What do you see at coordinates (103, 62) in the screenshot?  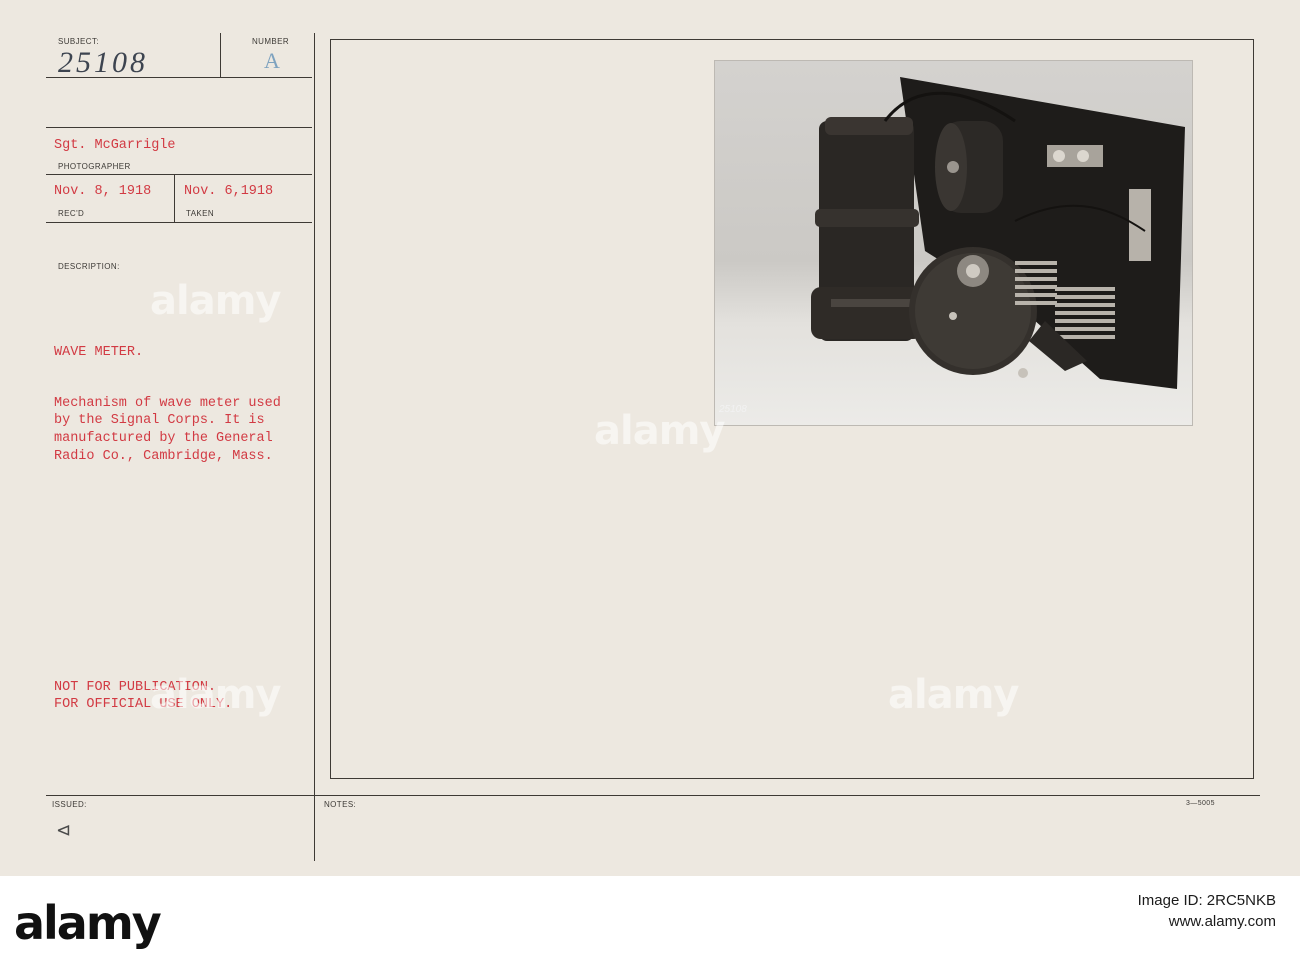 I see `subject-number-handwritten: 25108` at bounding box center [103, 62].